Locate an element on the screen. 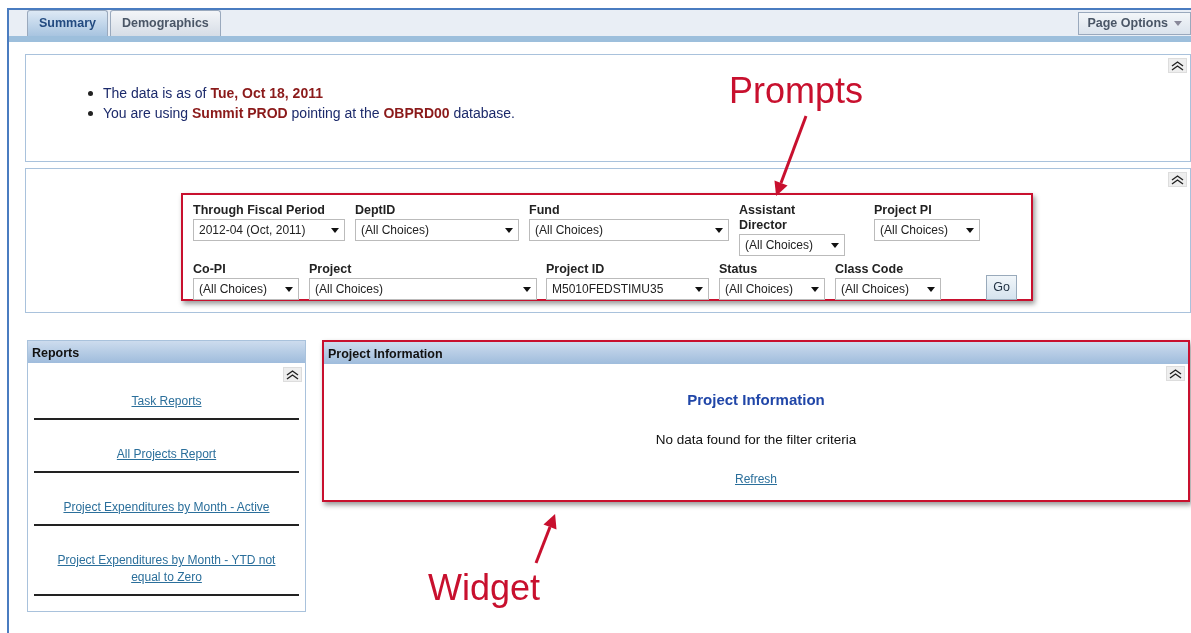  callout-label: Widget is located at coordinates (484, 588).